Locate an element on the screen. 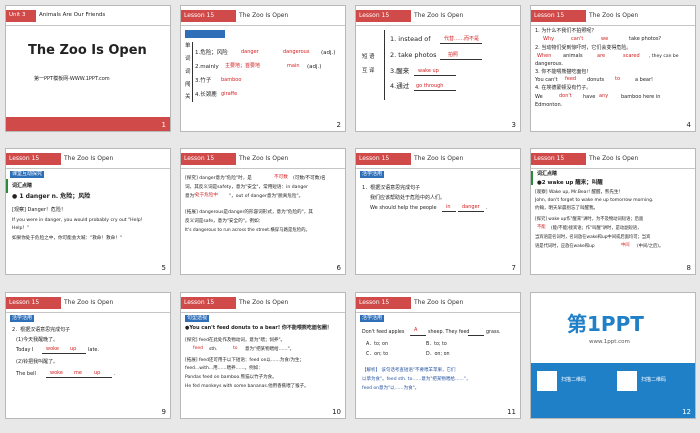 Image resolution: width=700 pixels, height=433 pixels. line: "，out of danger意为"脱离危险"。 is located at coordinates (266, 196).